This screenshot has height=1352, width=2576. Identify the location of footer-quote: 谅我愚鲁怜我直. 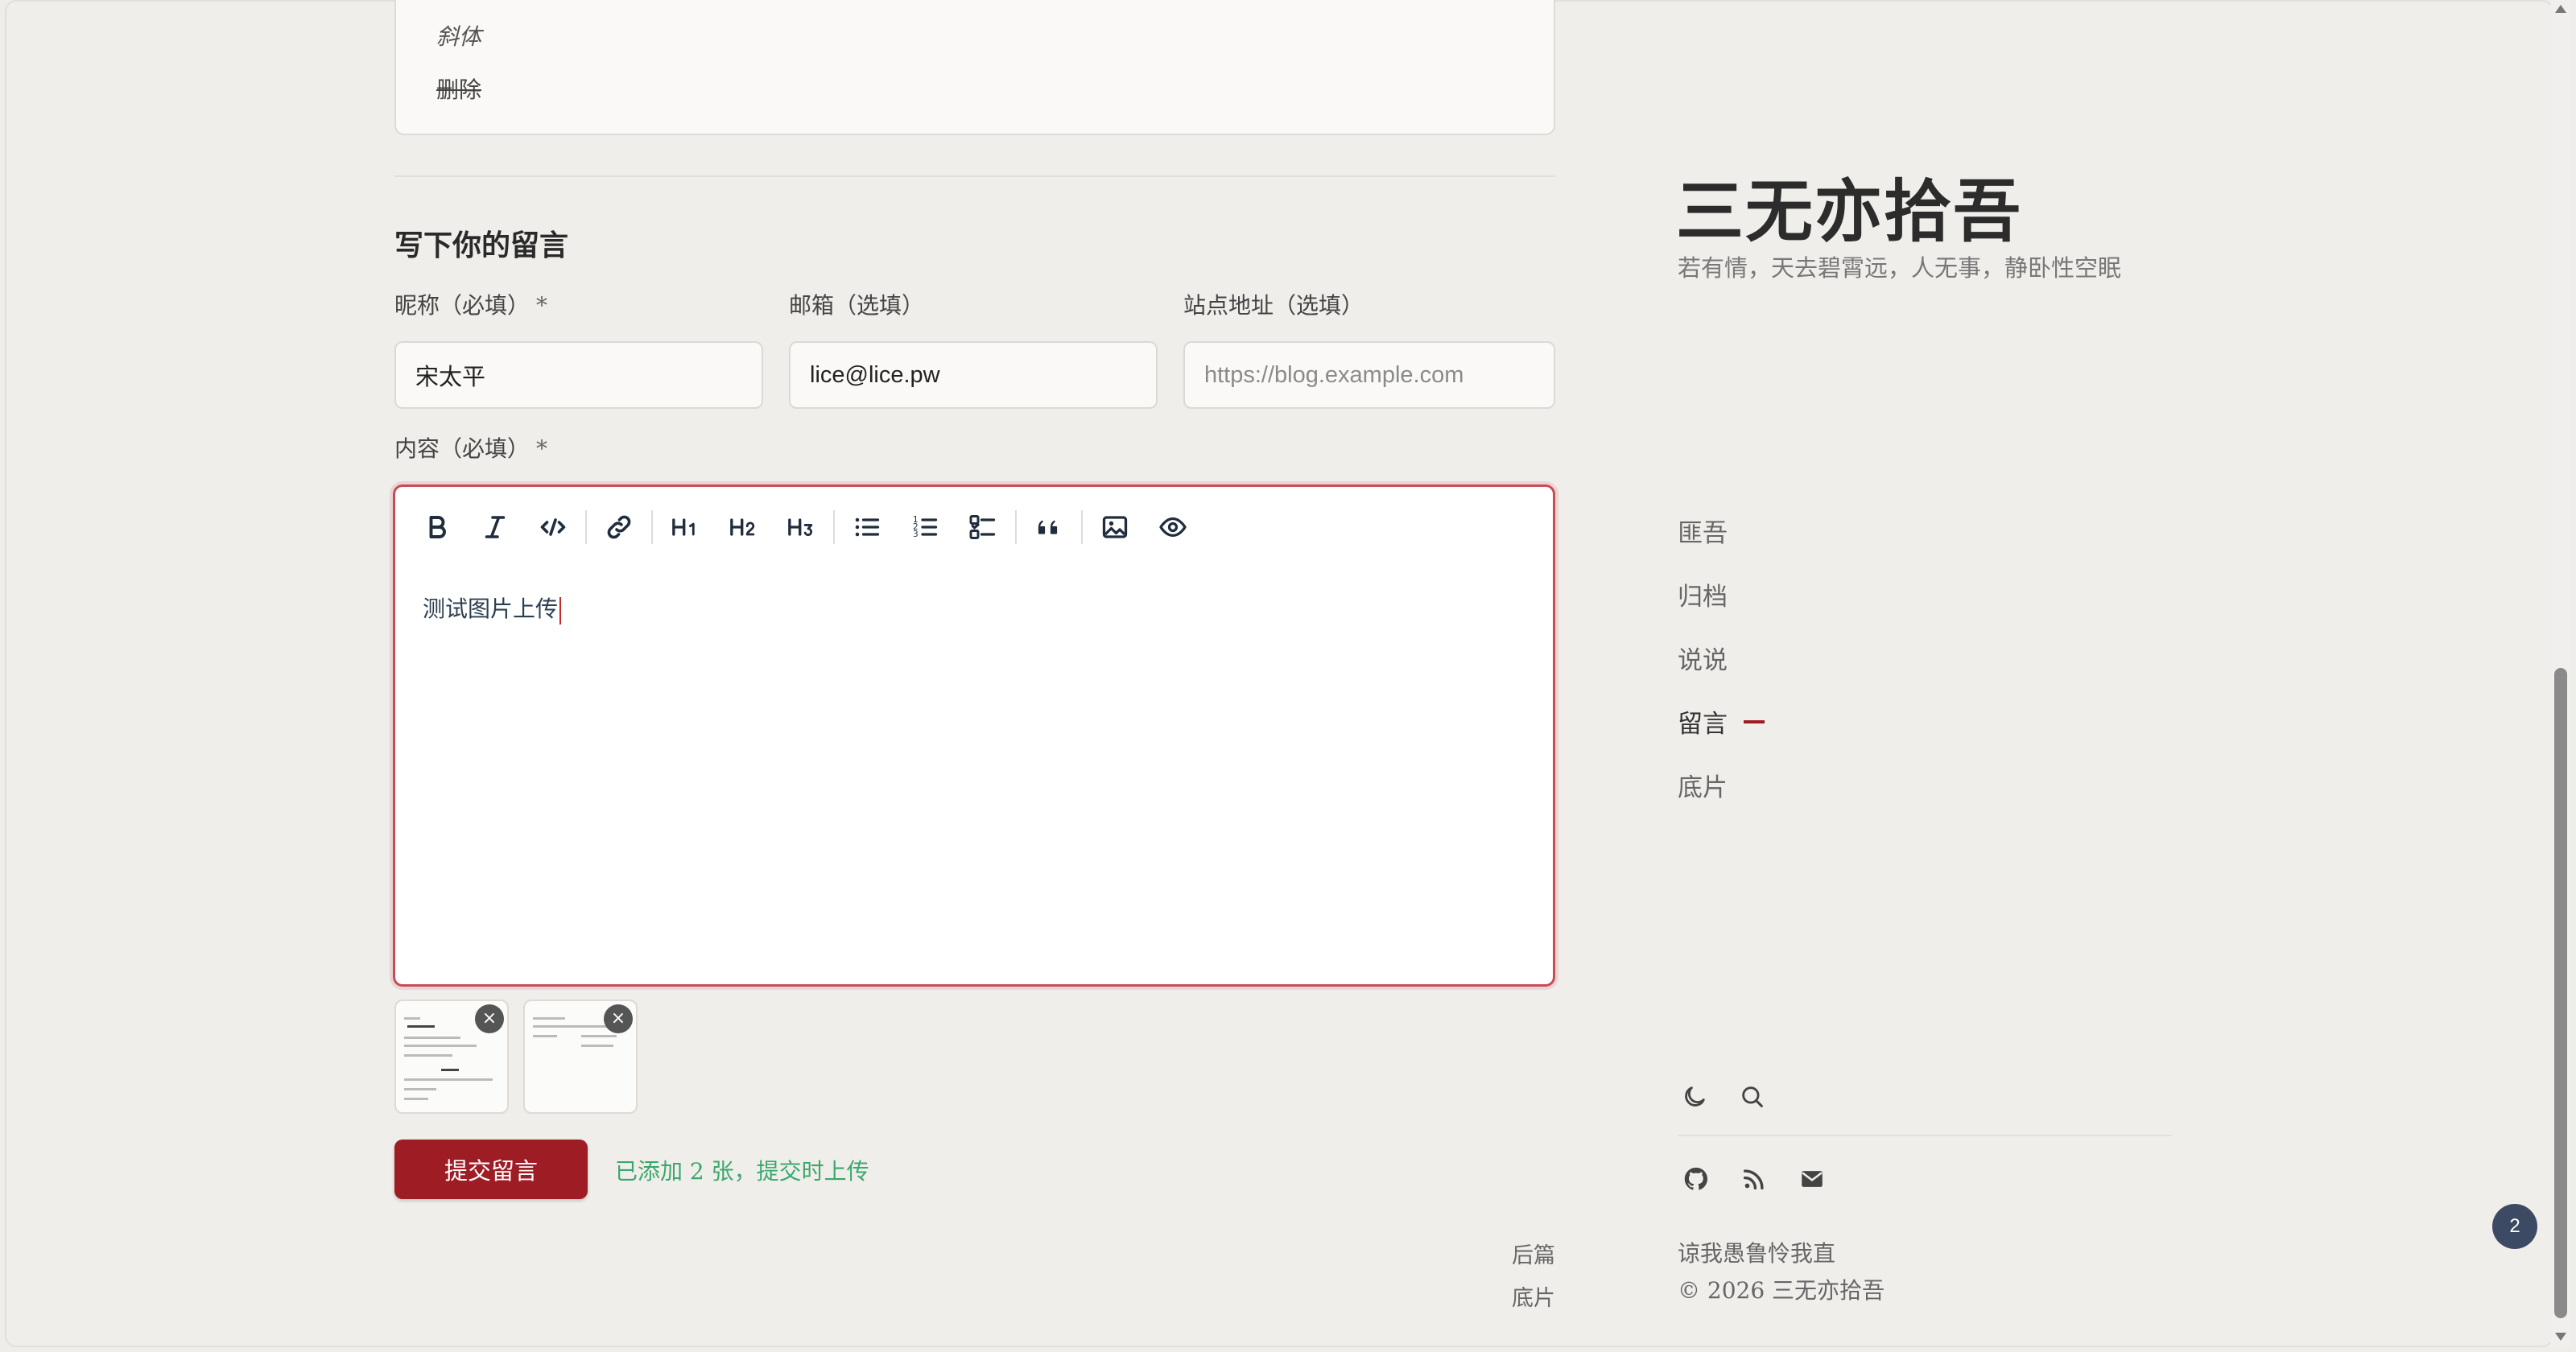
(1757, 1253).